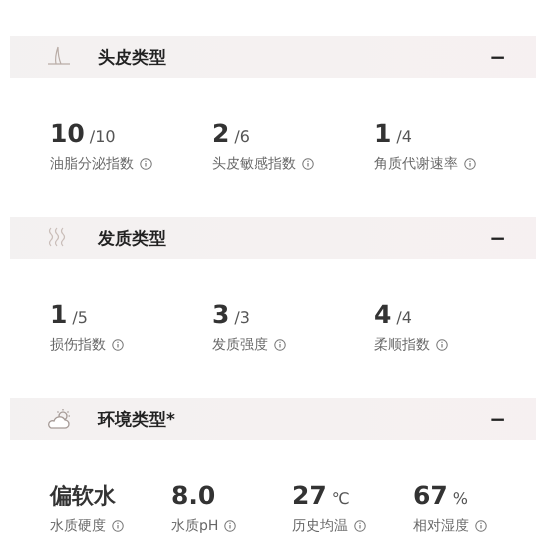 The image size is (550, 550). I want to click on metric-unit: %, so click(460, 498).